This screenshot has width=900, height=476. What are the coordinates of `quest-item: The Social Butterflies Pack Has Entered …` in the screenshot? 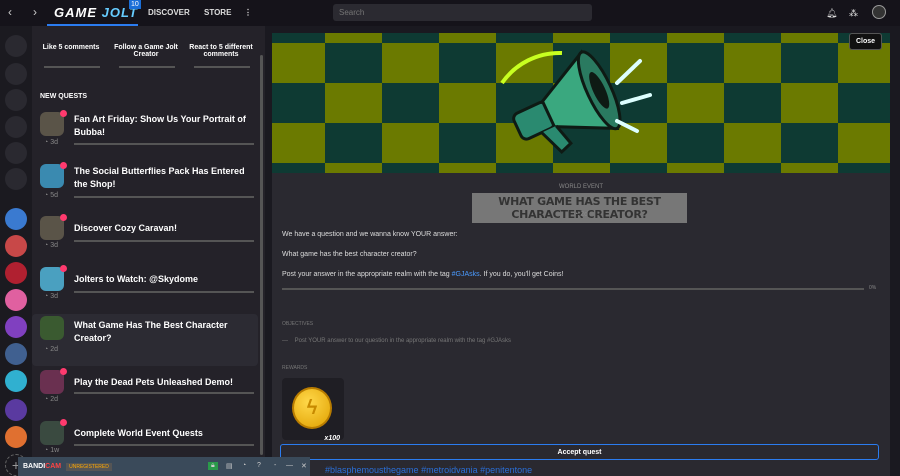 It's located at (145, 188).